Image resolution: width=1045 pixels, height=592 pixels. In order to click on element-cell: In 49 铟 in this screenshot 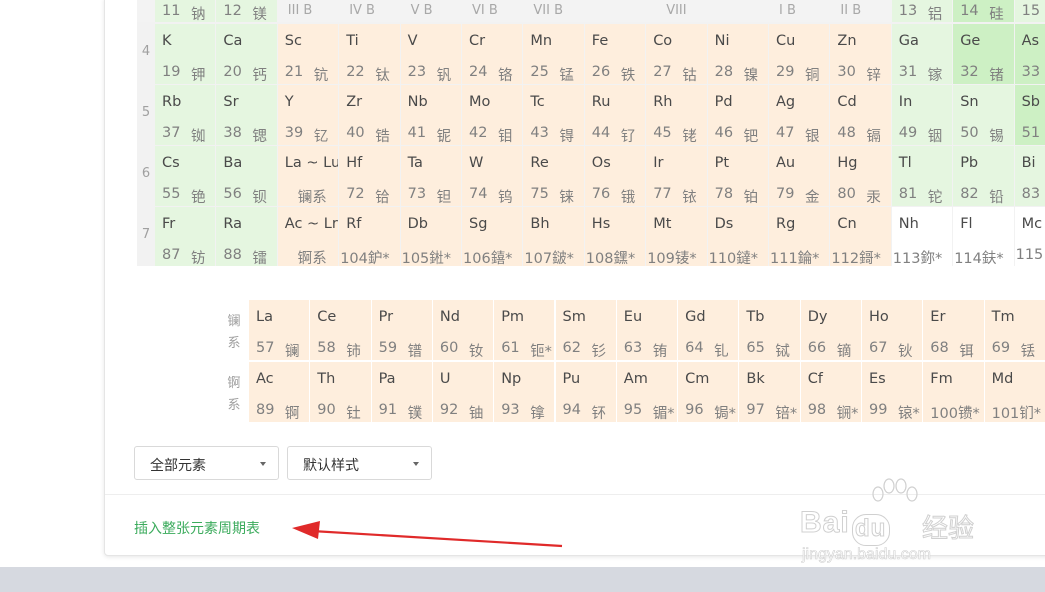, I will do `click(922, 115)`.